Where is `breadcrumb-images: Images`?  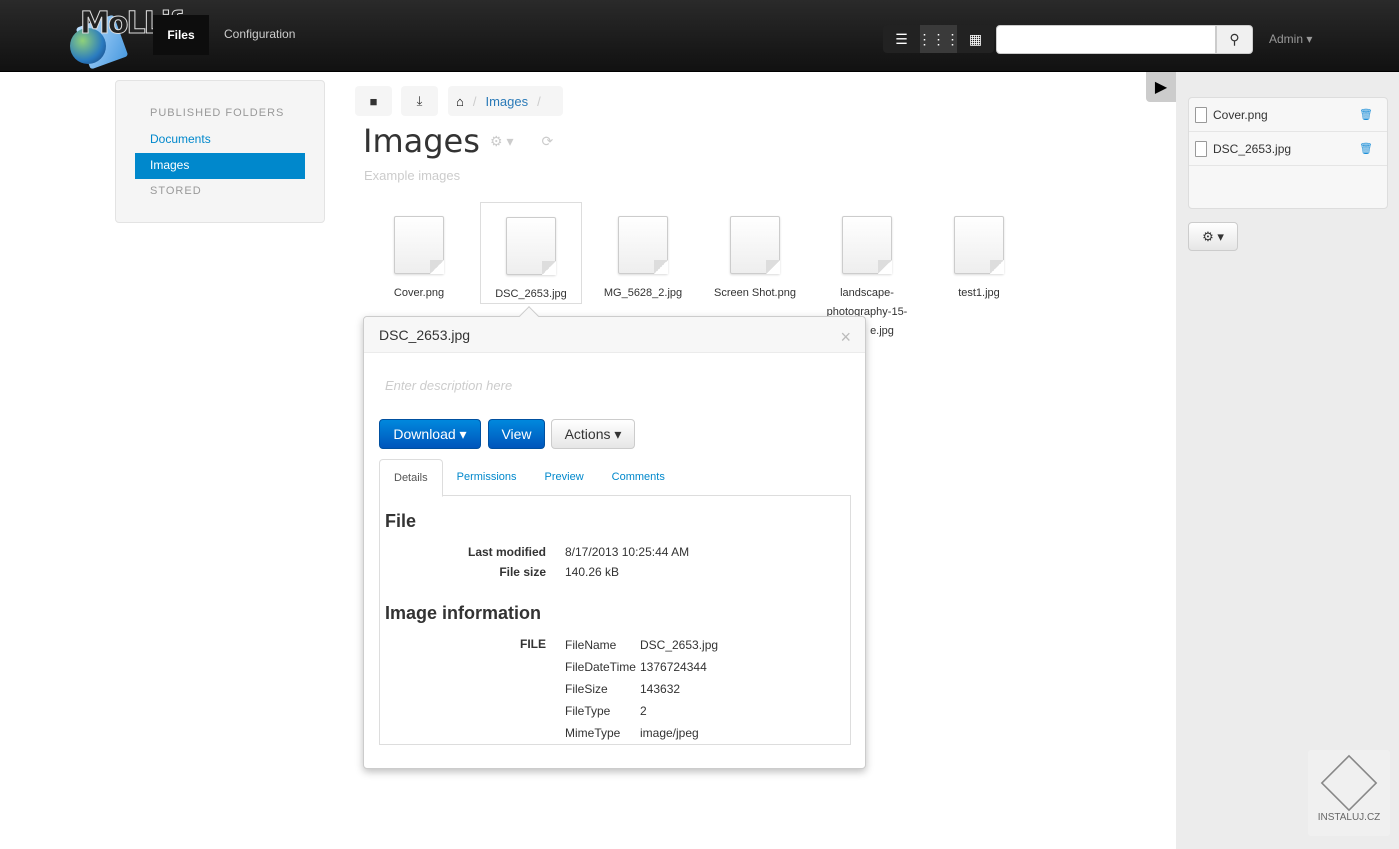
breadcrumb-images: Images is located at coordinates (506, 101).